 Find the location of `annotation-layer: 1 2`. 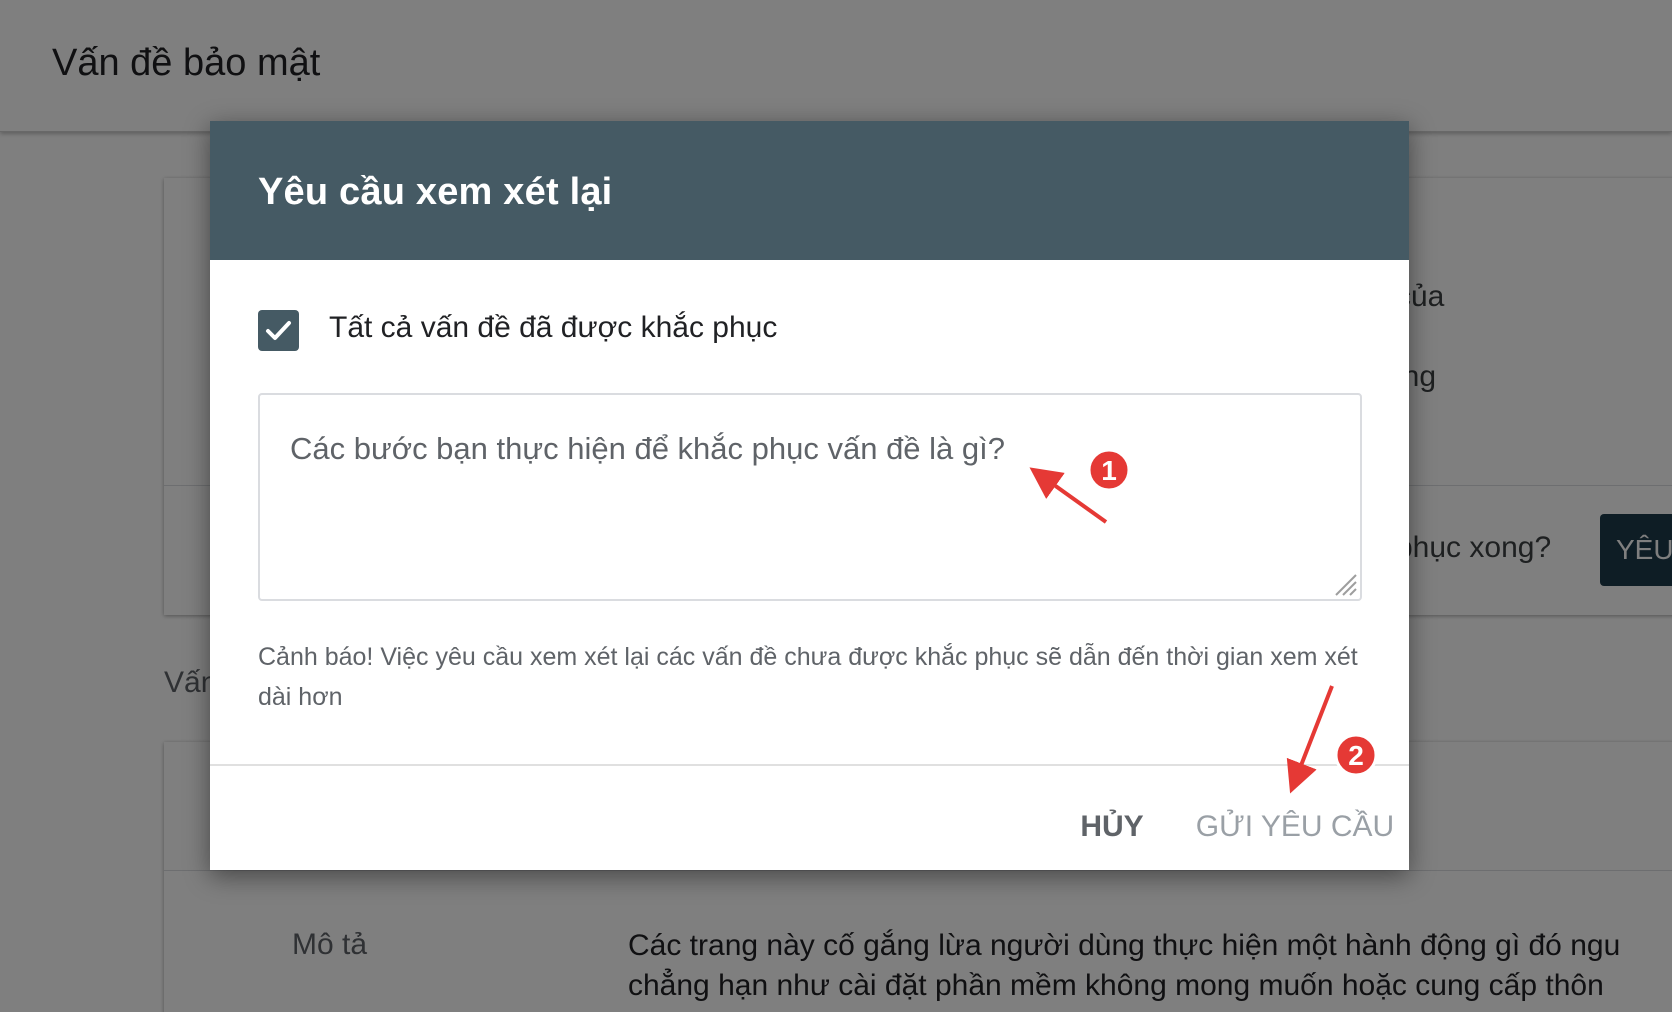

annotation-layer: 1 2 is located at coordinates (1203, 621).